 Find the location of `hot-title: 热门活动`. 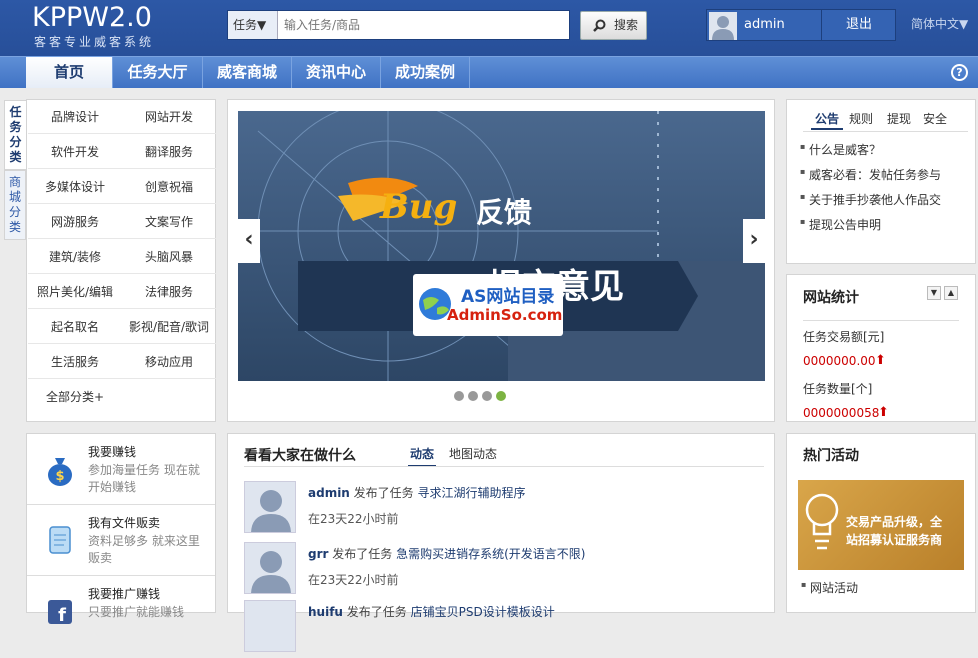

hot-title: 热门活动 is located at coordinates (831, 456).